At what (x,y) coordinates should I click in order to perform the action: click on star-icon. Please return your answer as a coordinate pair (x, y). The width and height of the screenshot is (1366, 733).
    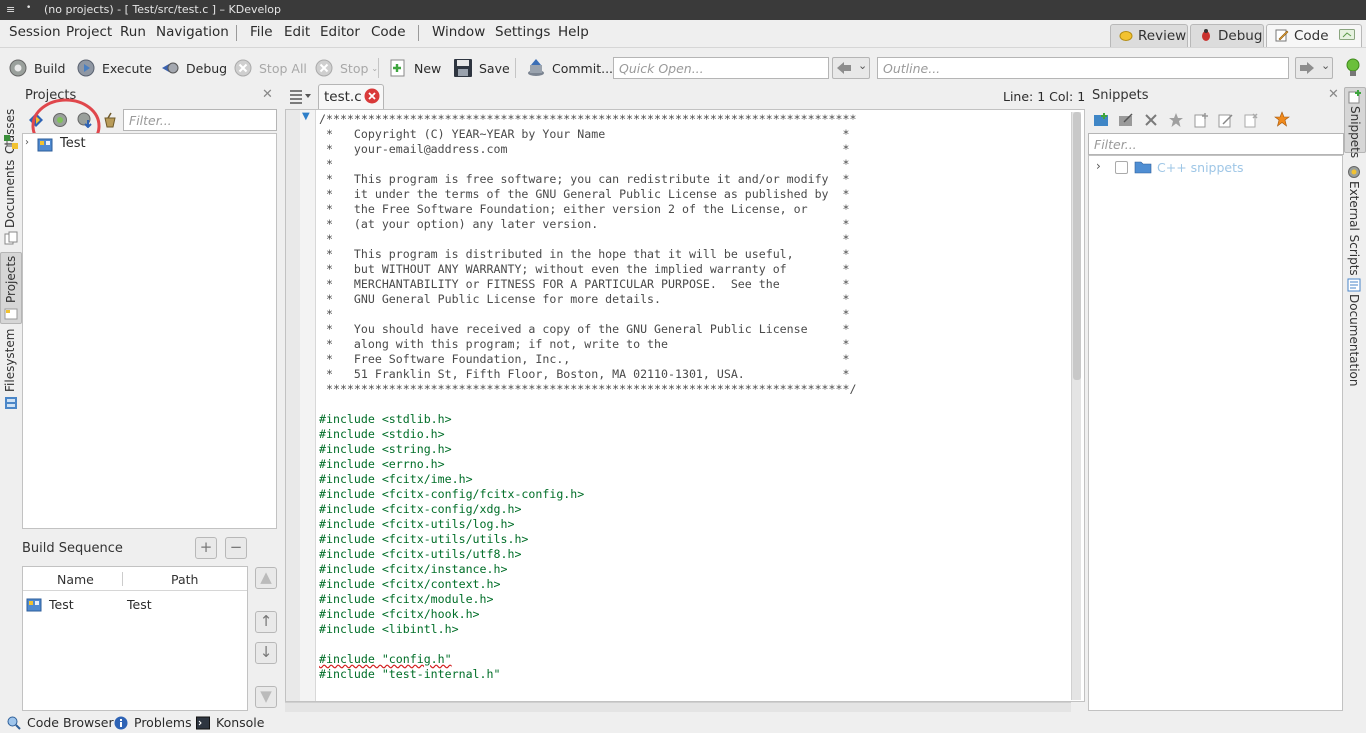
    Looking at the image, I should click on (1176, 120).